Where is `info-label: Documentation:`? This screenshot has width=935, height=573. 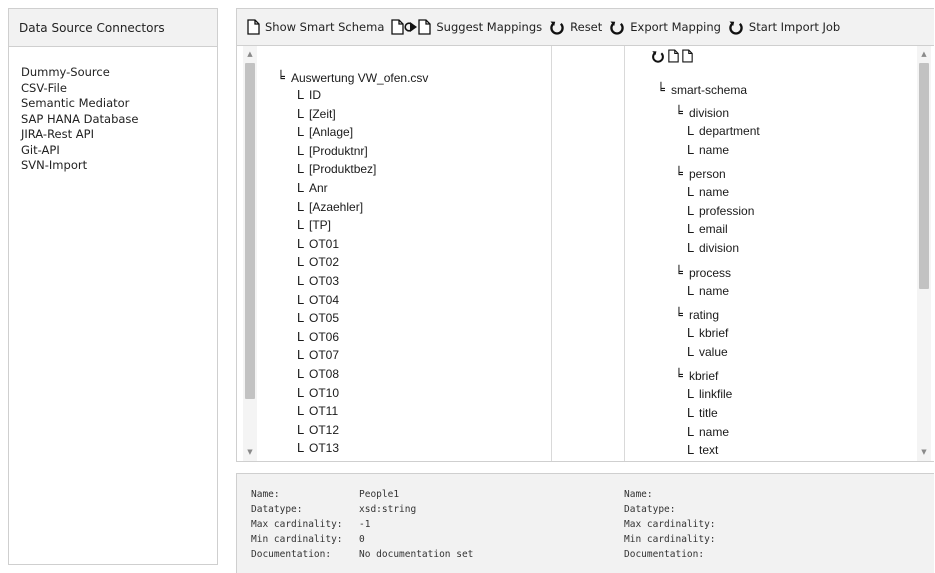
info-label: Documentation: is located at coordinates (664, 554).